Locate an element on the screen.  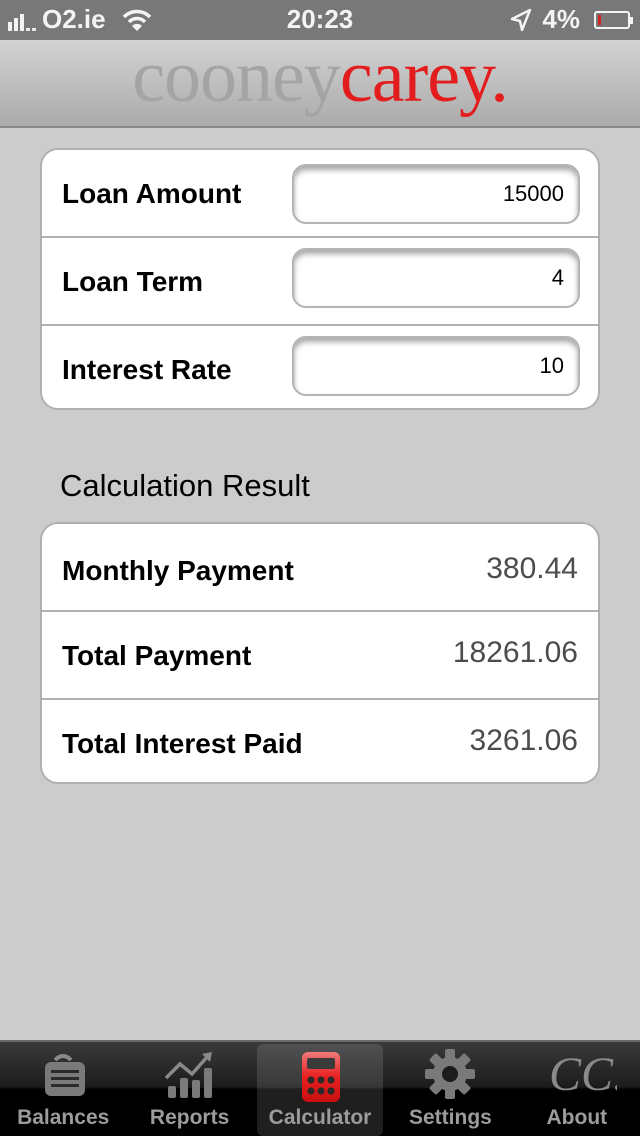
tab-label: Balances is located at coordinates (63, 1117).